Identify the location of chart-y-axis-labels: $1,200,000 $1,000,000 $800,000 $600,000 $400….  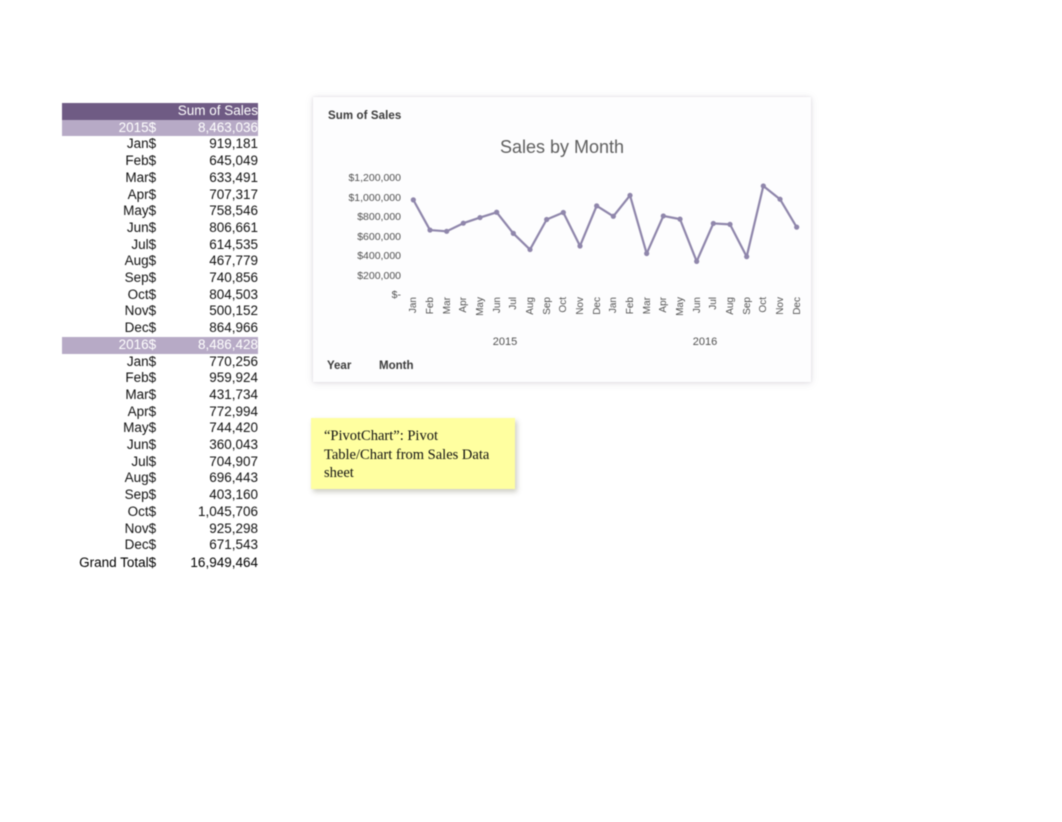
(364, 237).